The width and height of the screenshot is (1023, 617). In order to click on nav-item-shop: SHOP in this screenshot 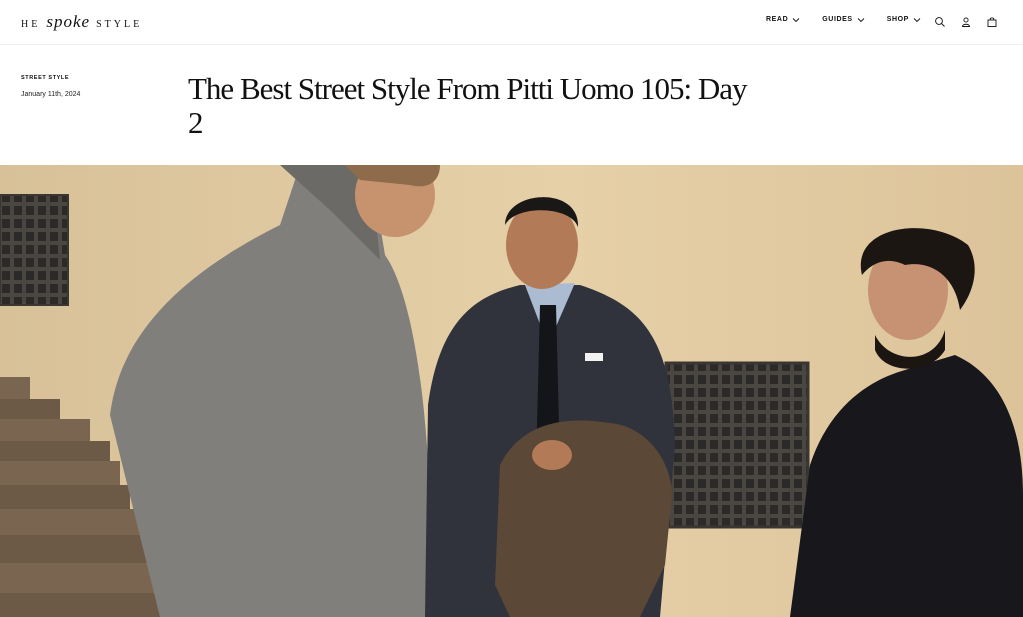, I will do `click(904, 19)`.